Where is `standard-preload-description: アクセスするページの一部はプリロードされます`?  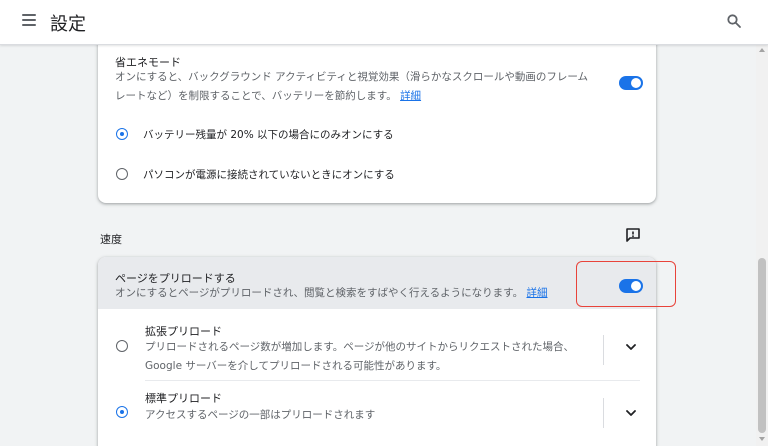
standard-preload-description: アクセスするページの一部はプリロードされます is located at coordinates (260, 415).